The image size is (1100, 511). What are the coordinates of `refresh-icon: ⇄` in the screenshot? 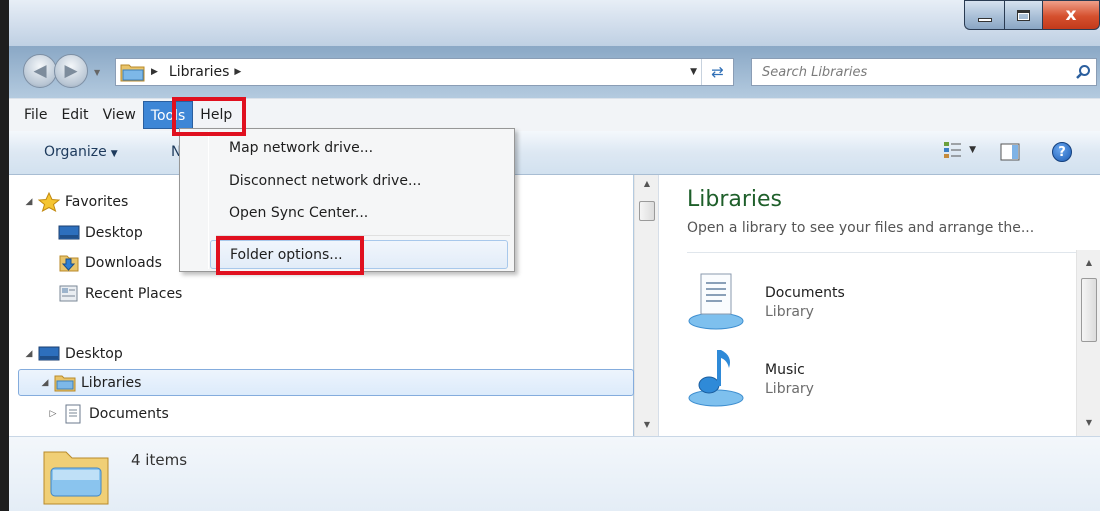 It's located at (717, 72).